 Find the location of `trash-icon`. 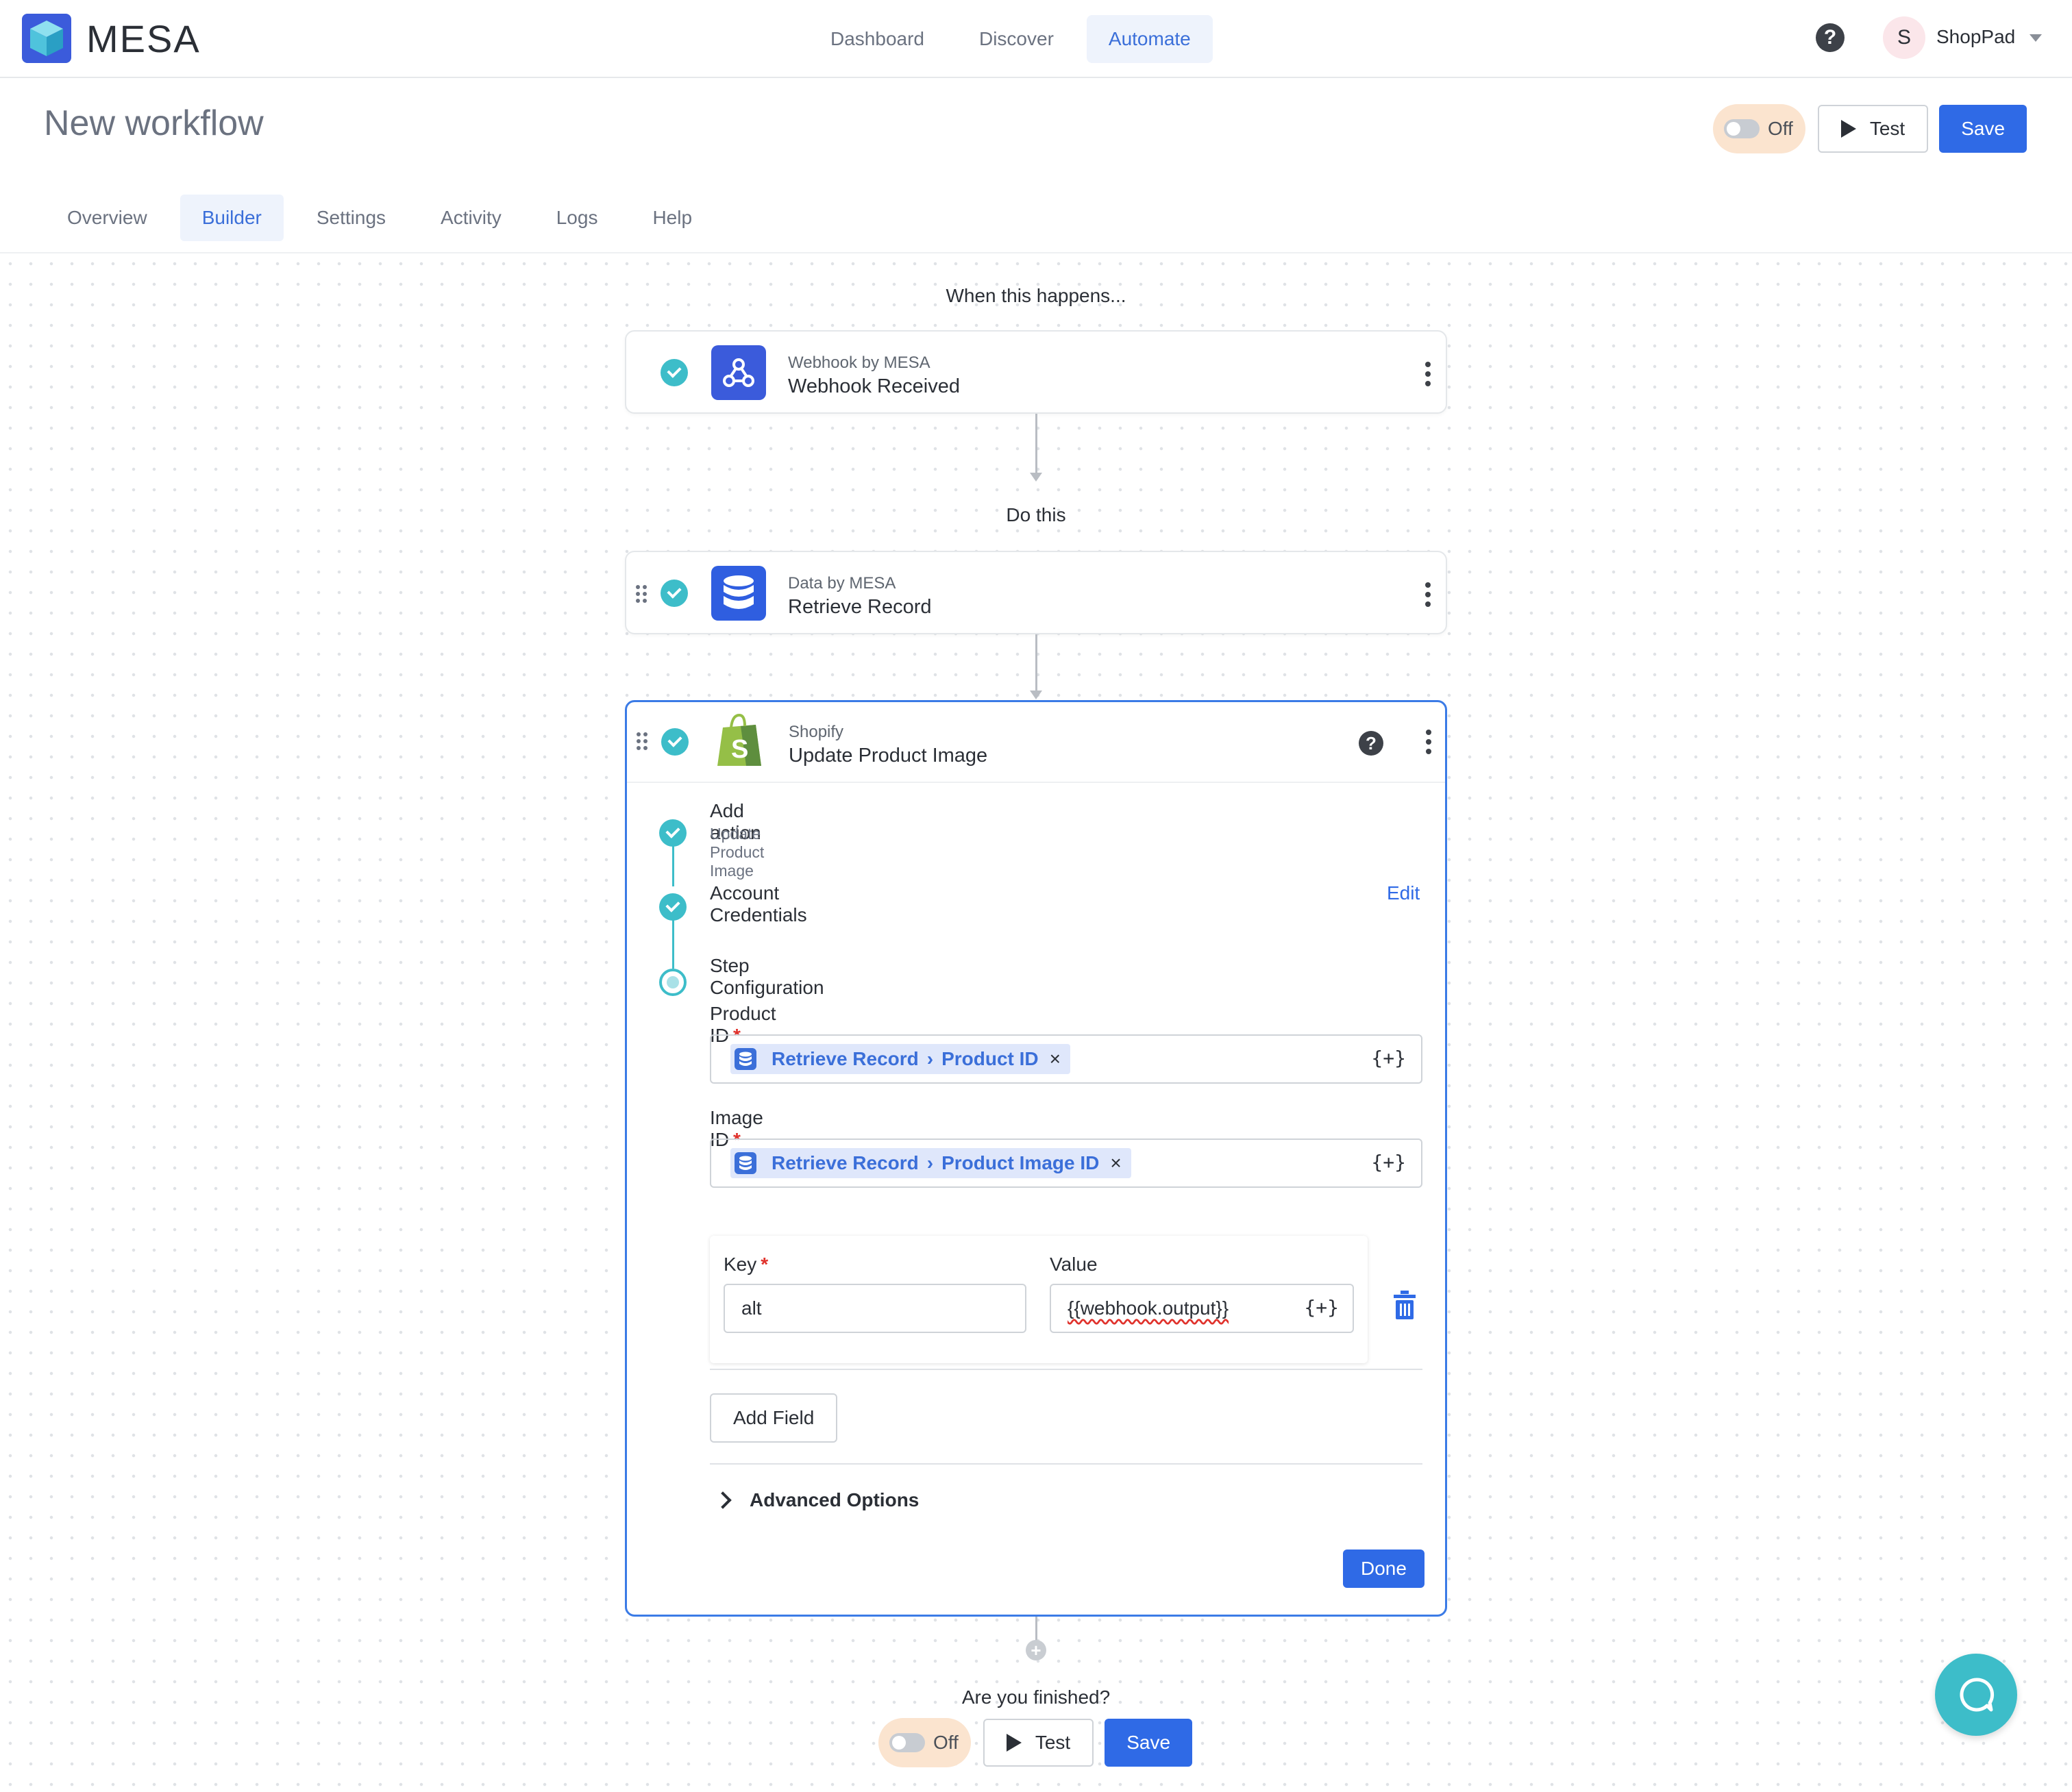

trash-icon is located at coordinates (1405, 1305).